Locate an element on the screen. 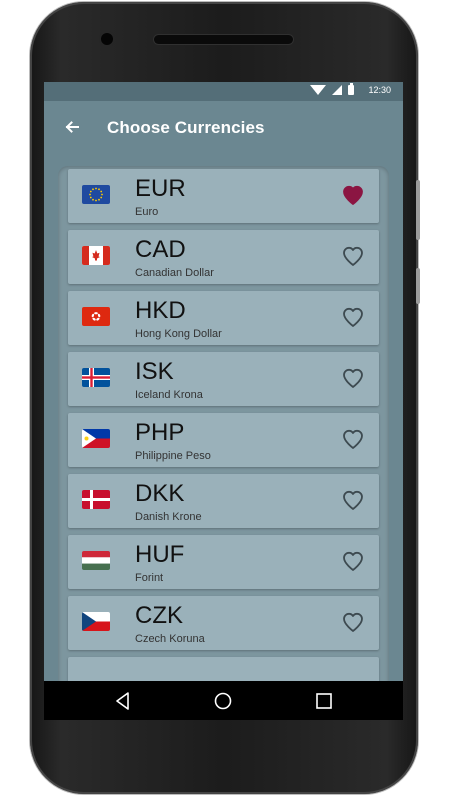 This screenshot has width=449, height=798. signal-icon is located at coordinates (337, 90).